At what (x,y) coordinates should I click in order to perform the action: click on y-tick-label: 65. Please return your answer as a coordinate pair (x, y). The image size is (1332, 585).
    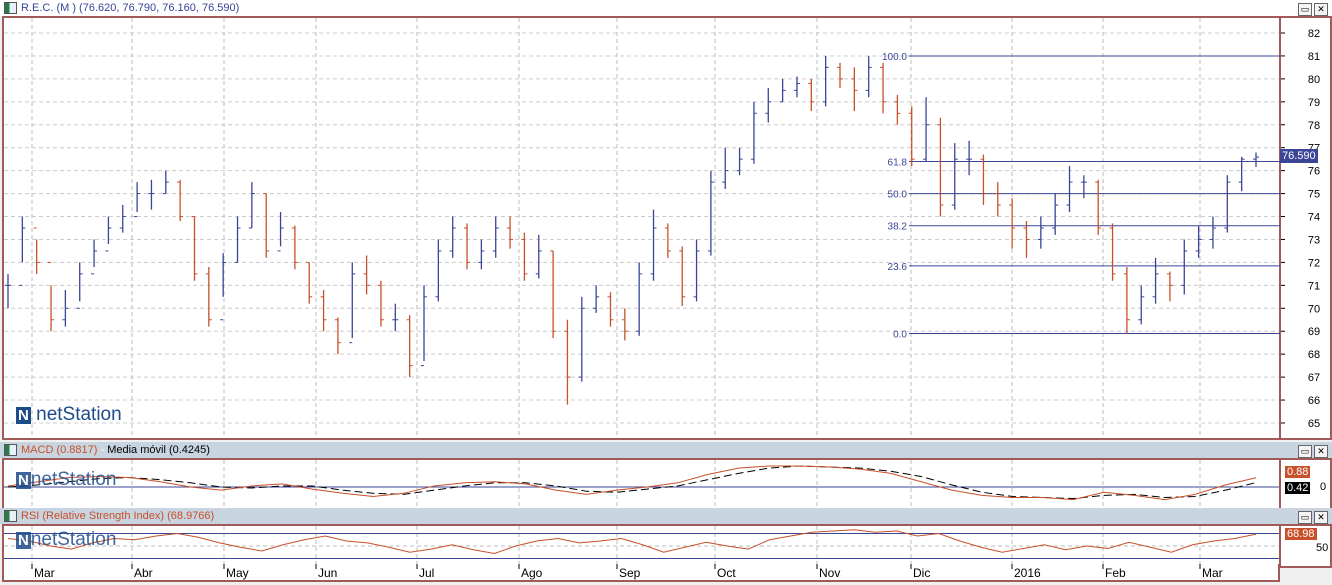
    Looking at the image, I should click on (1314, 424).